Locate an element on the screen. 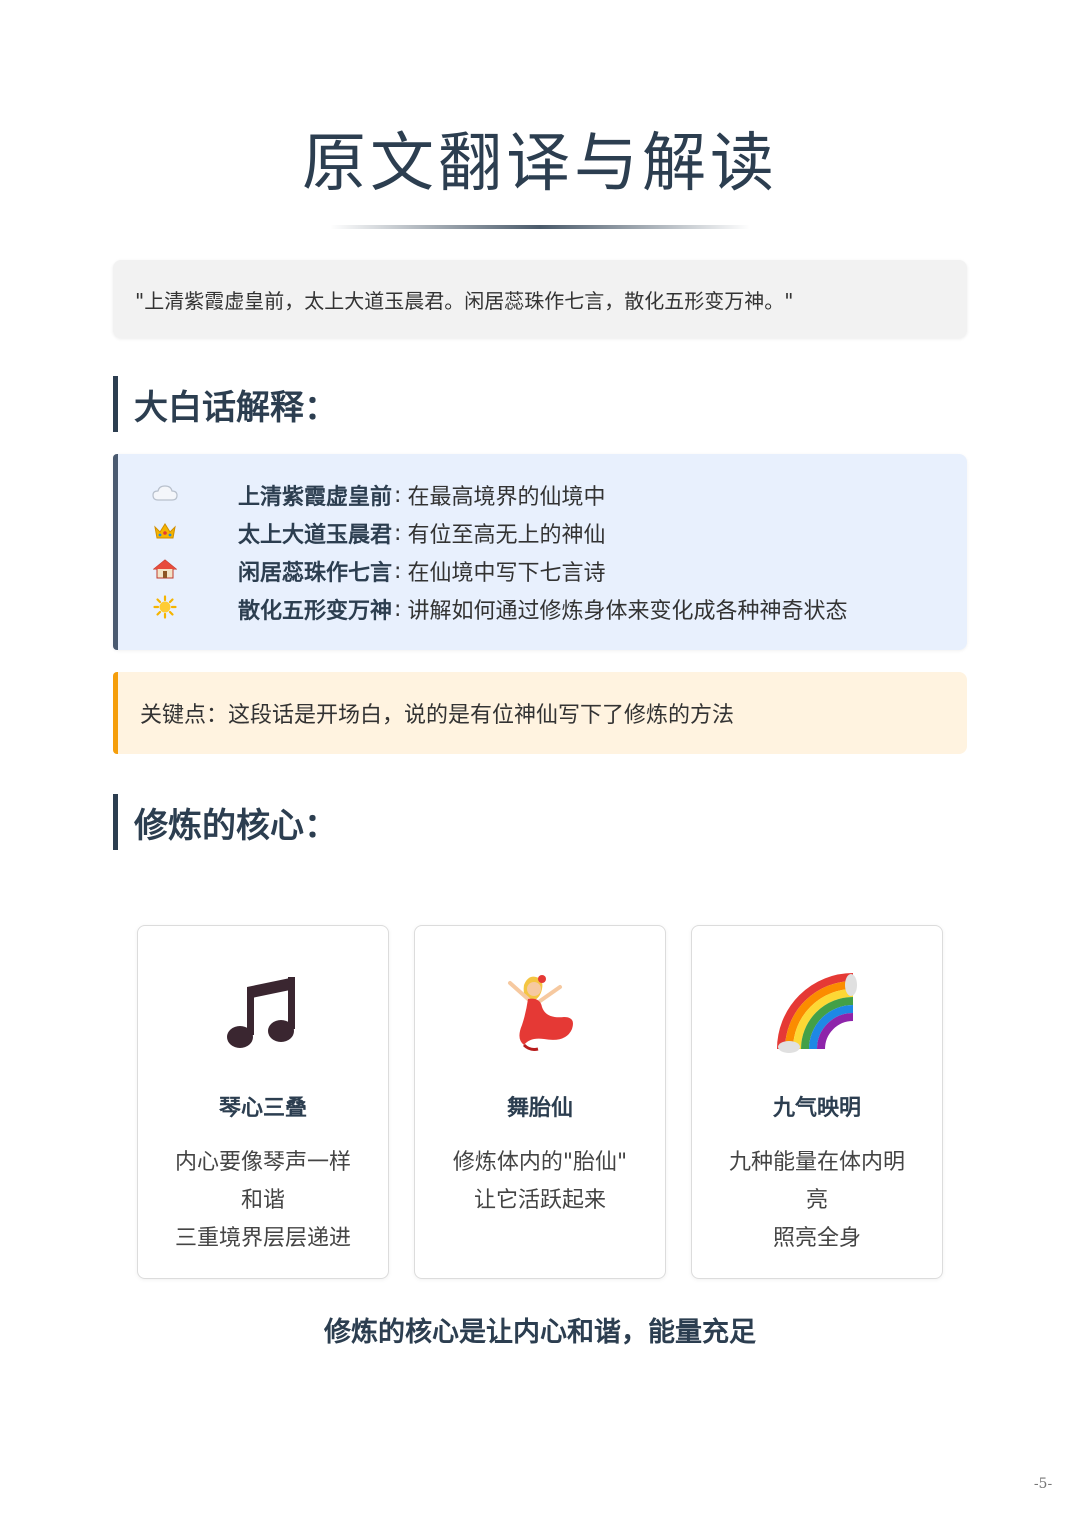 Image resolution: width=1080 pixels, height=1528 pixels. section-heading-explanation: 大白话解释： is located at coordinates (225, 404).